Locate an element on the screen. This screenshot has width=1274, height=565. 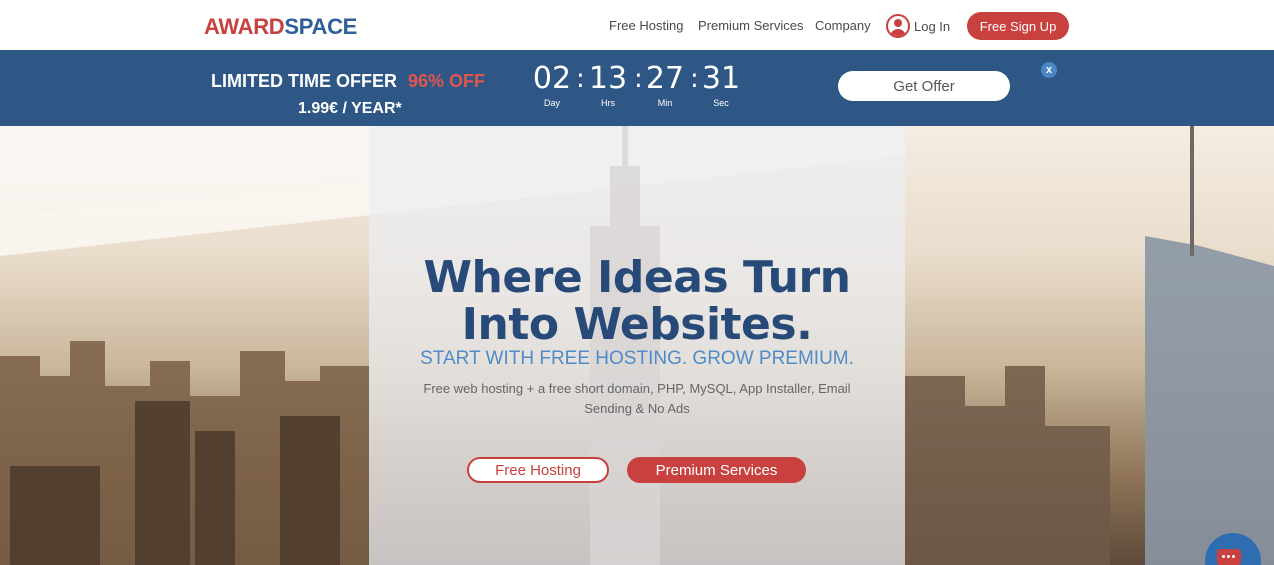
offer-discount: 96% OFF is located at coordinates (447, 81).